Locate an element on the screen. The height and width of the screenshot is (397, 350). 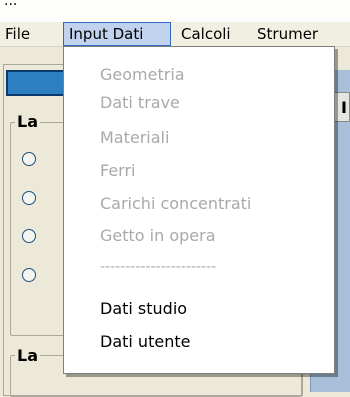
menu-item-carichi-concentrati: Carichi concentrati is located at coordinates (175, 204).